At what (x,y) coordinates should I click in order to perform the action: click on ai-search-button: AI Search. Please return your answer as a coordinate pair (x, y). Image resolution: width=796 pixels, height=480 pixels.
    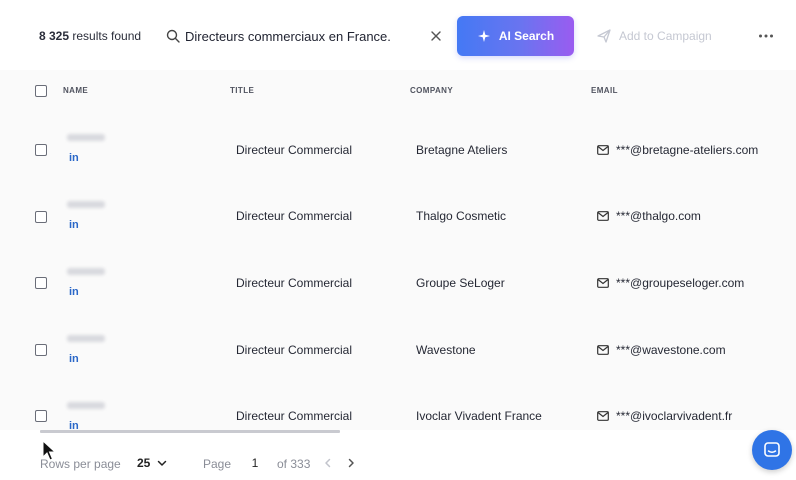
    Looking at the image, I should click on (515, 36).